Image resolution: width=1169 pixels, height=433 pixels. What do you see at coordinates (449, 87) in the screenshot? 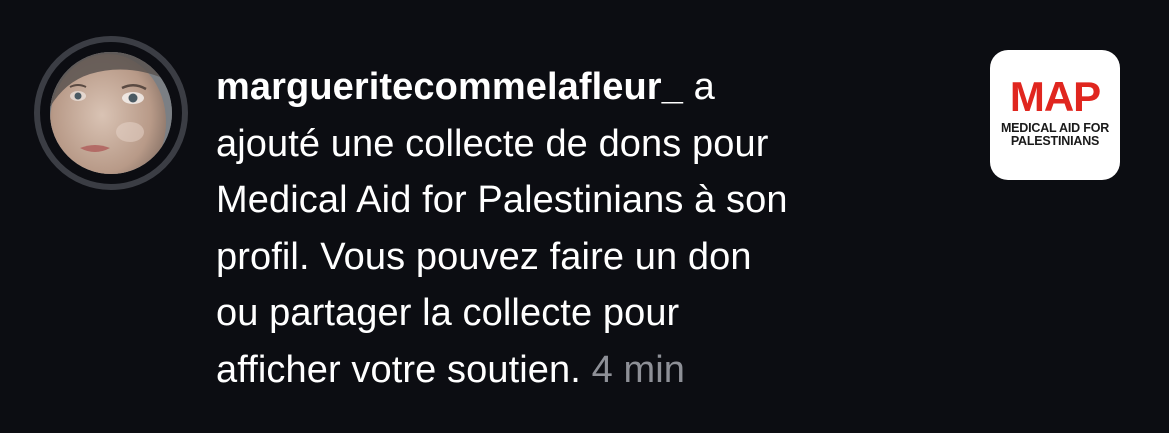
I see `username-link: margueritecommelafleur_` at bounding box center [449, 87].